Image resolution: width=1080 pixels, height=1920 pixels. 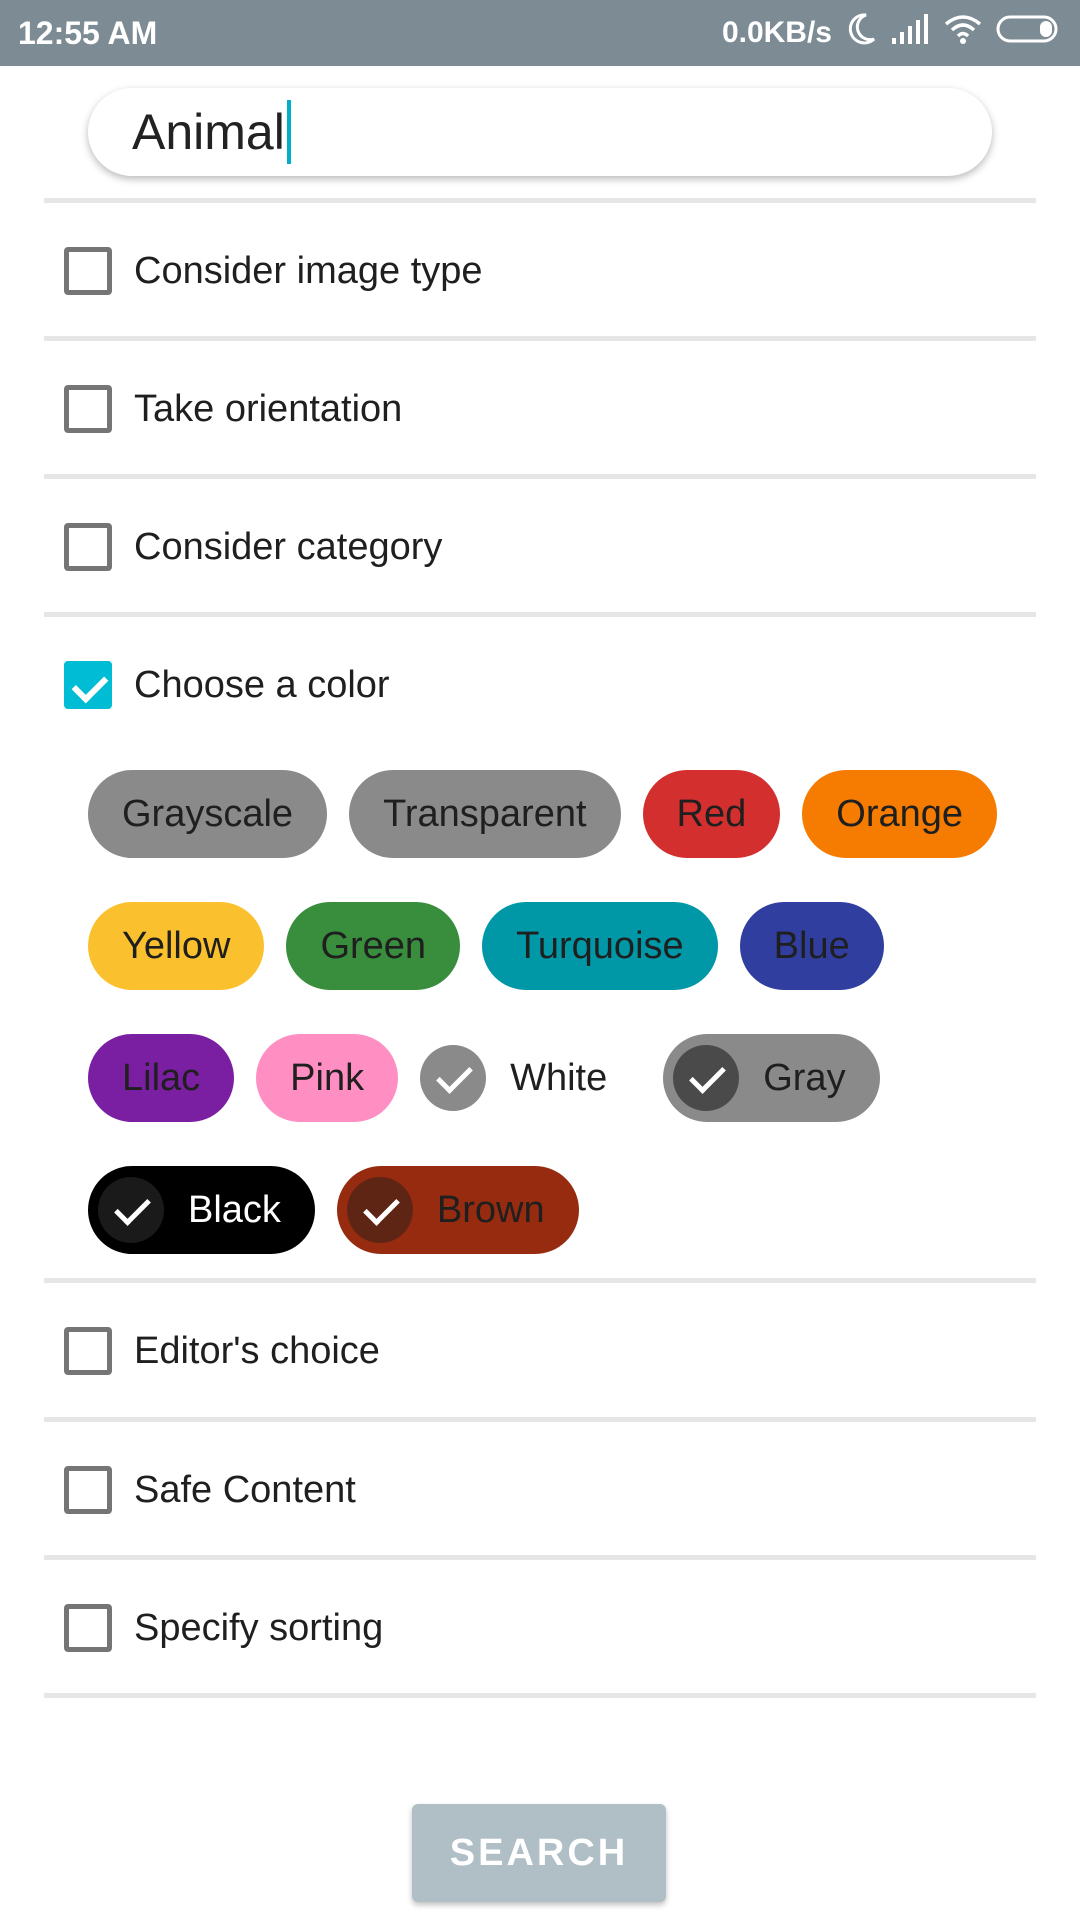 I want to click on chip-orange: Orange, so click(x=900, y=814).